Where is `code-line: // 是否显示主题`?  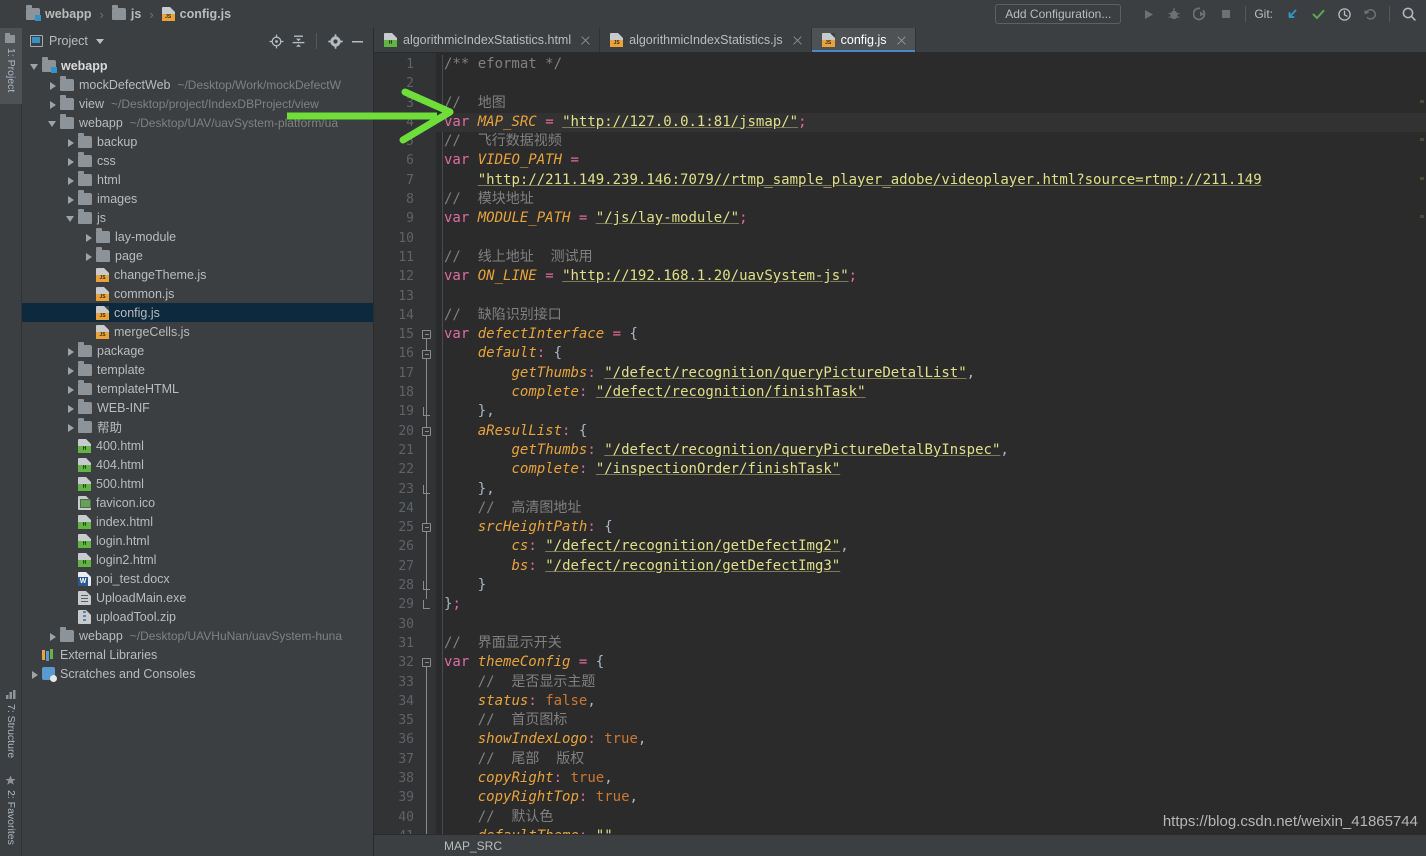
code-line: // 是否显示主题 is located at coordinates (931, 682).